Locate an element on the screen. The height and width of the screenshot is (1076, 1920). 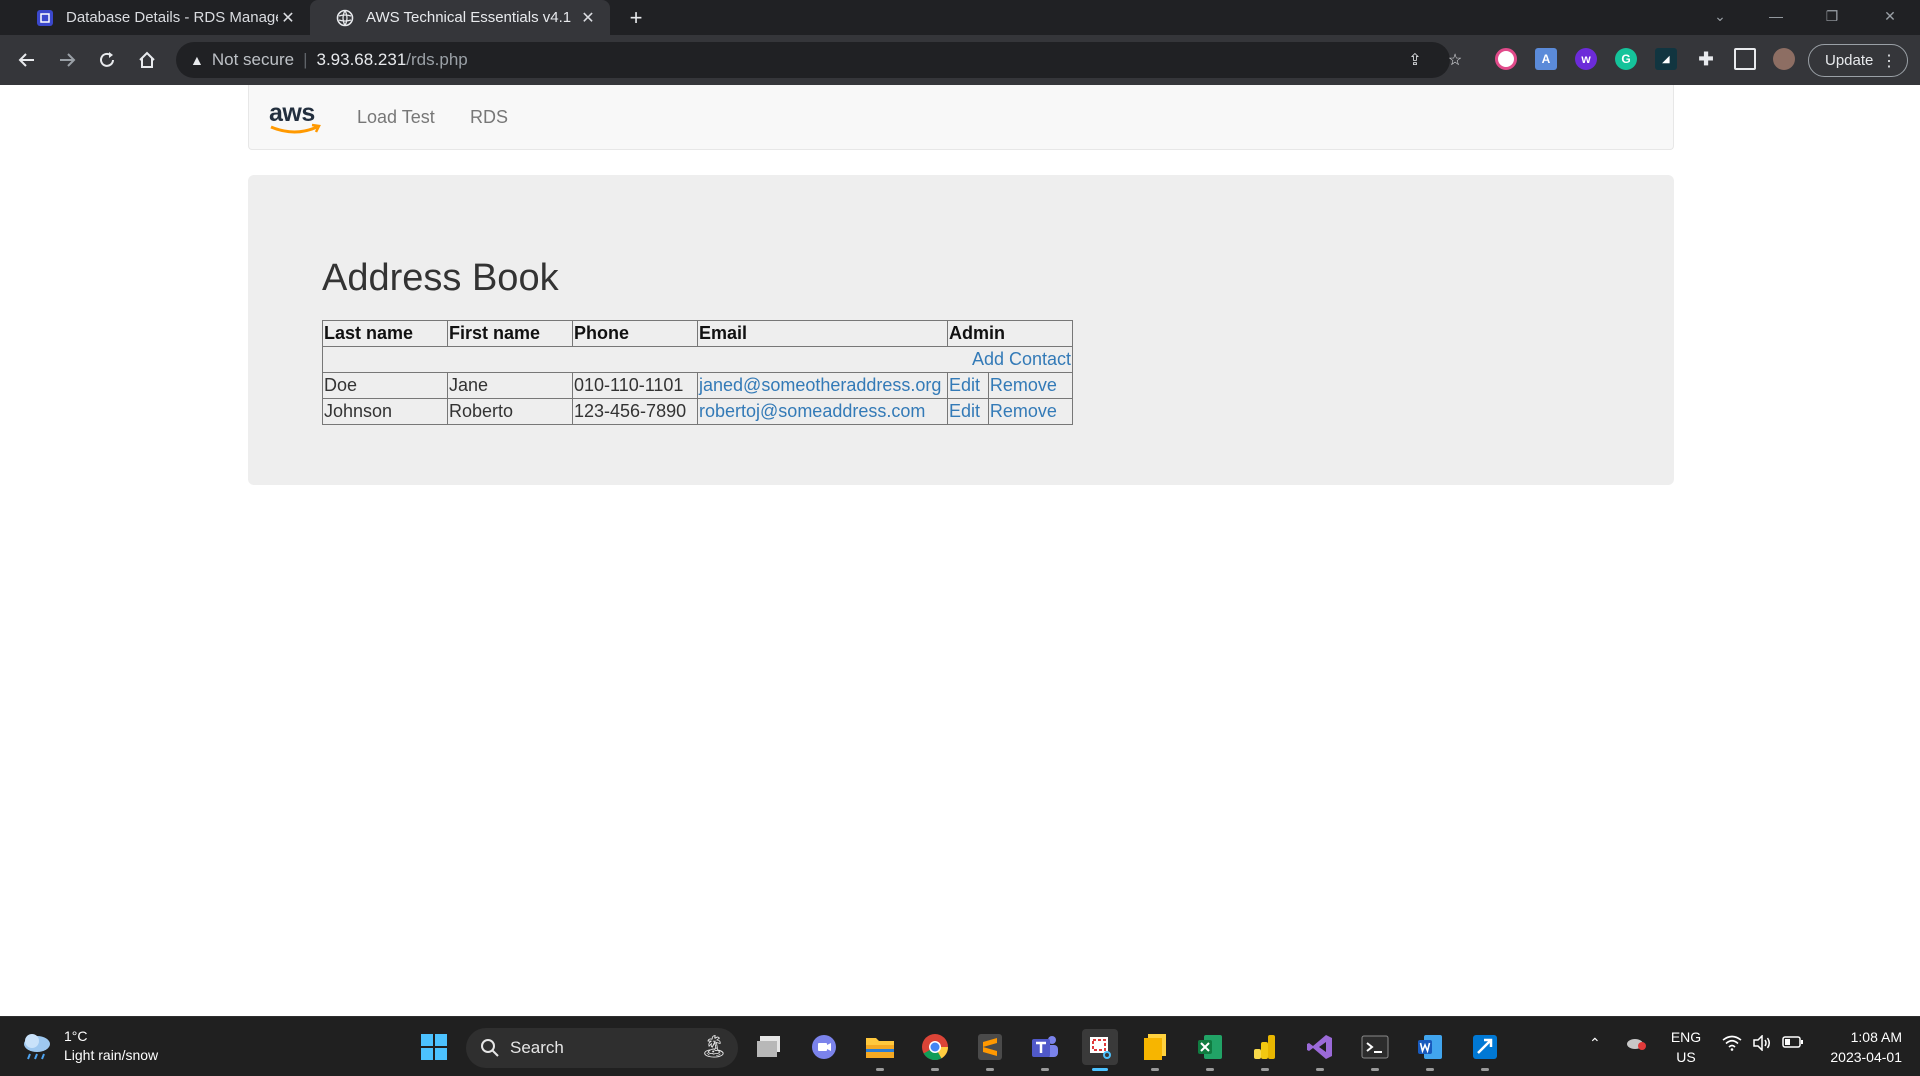
cell-last-name: Doe is located at coordinates (385, 385).